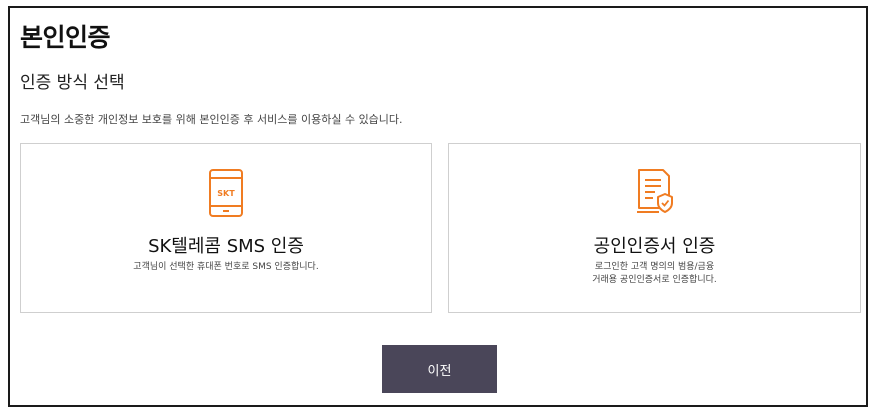  I want to click on certificate-auth-desc-line-1: 로그인한 고객 명의의 범용/금융, so click(654, 267).